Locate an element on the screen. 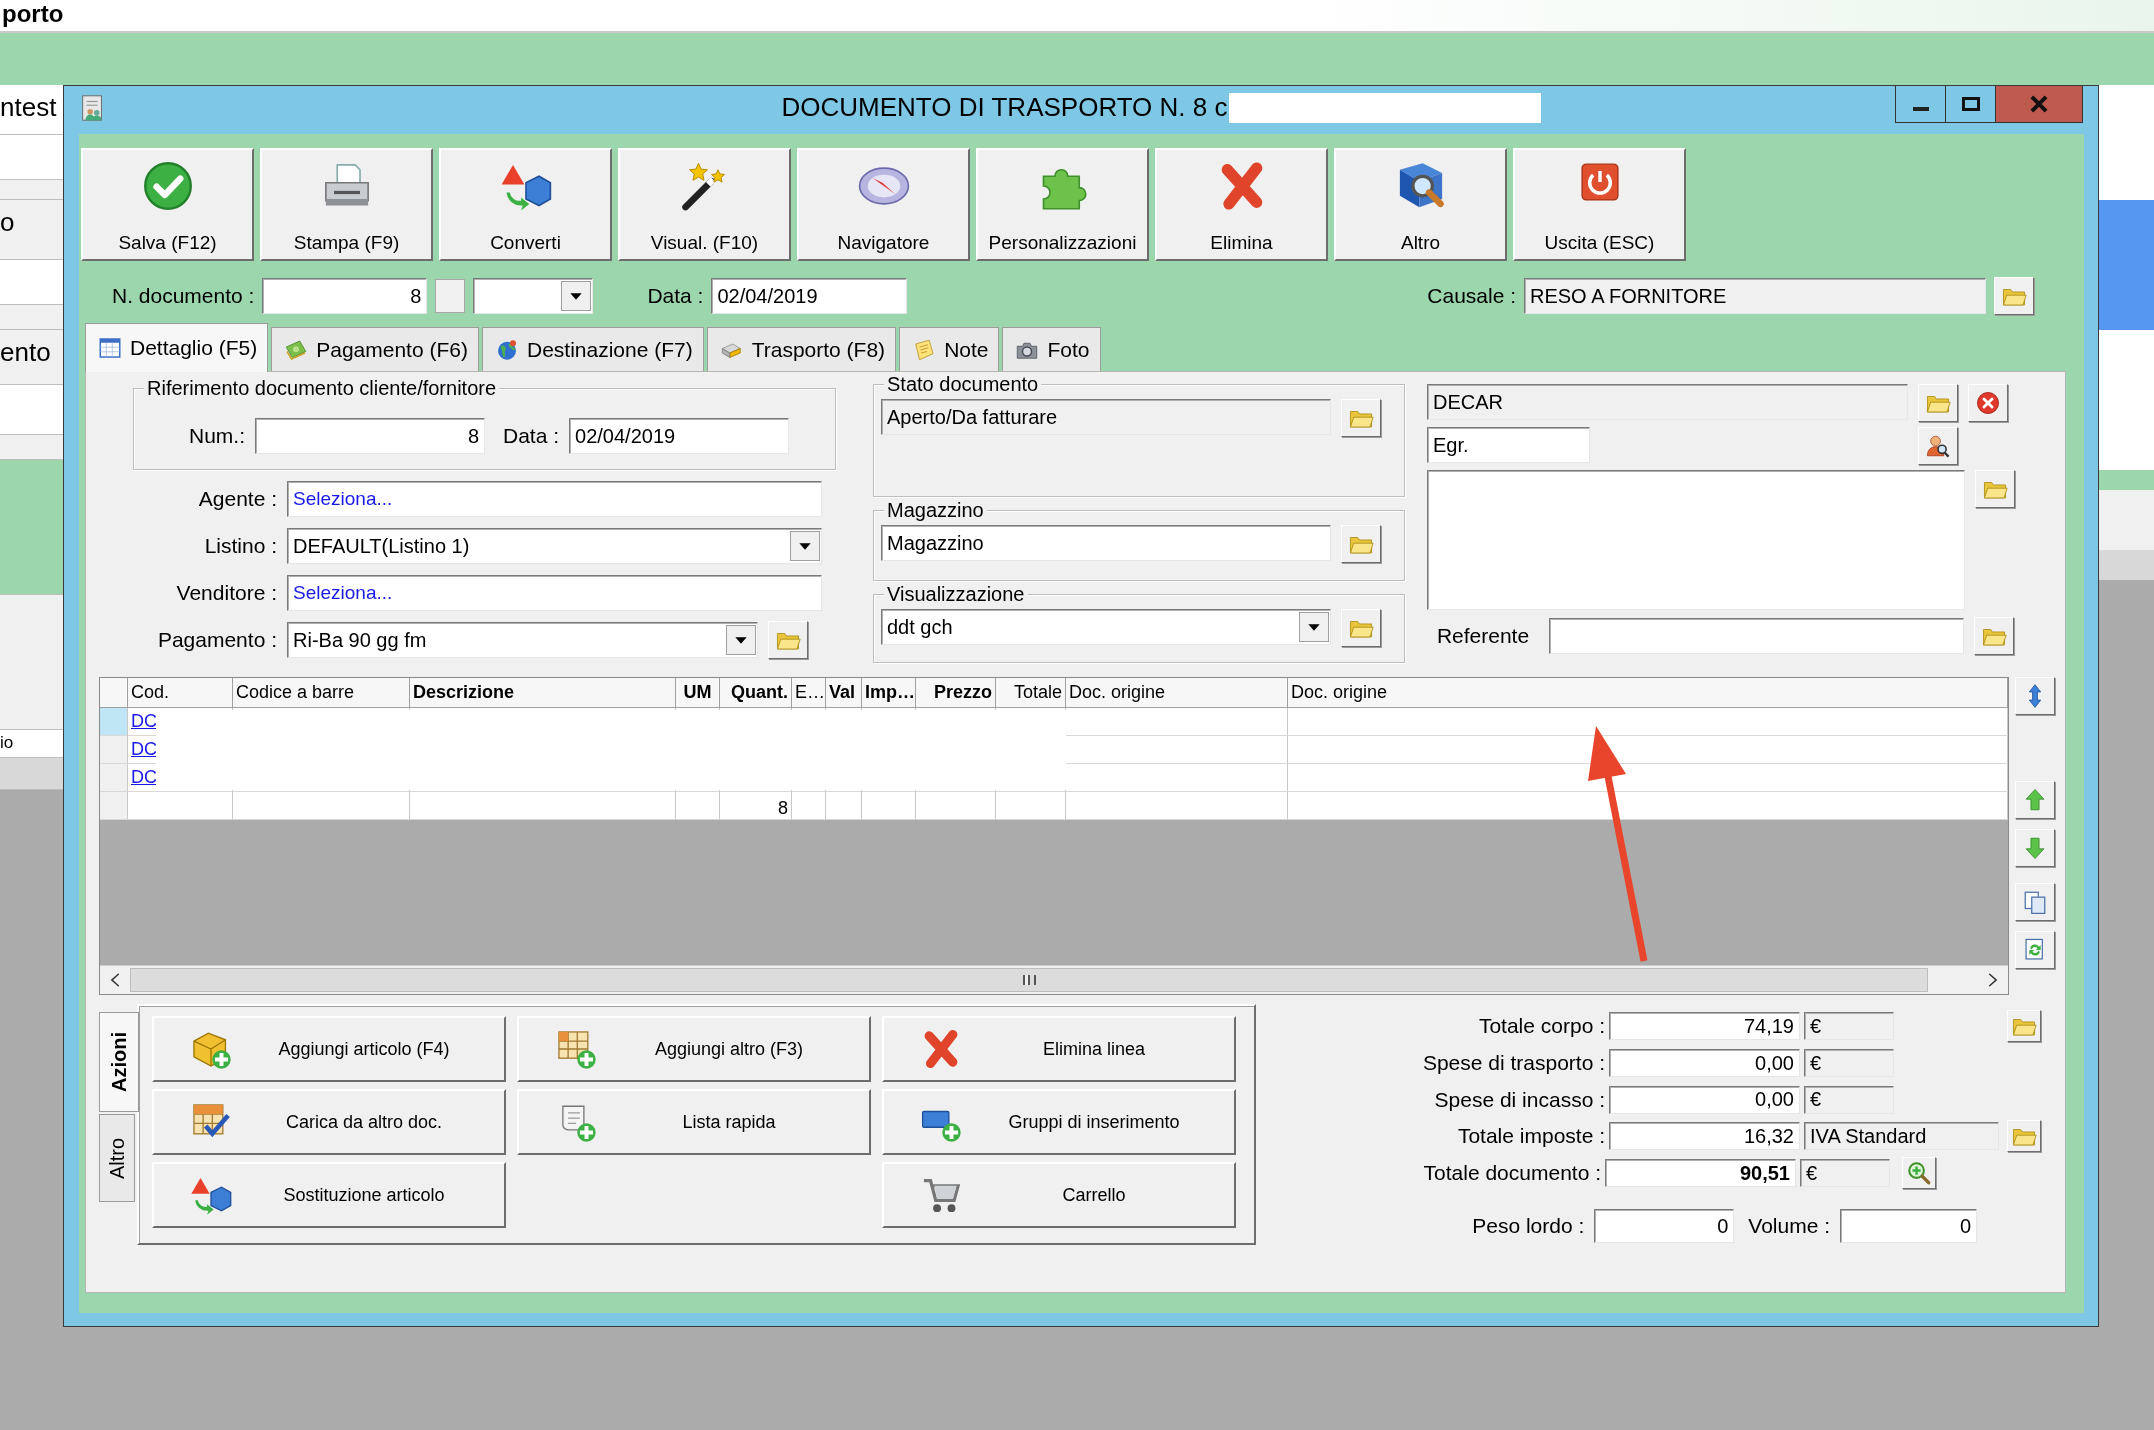 Image resolution: width=2154 pixels, height=1430 pixels. toolbar-button: Elimina is located at coordinates (1241, 204).